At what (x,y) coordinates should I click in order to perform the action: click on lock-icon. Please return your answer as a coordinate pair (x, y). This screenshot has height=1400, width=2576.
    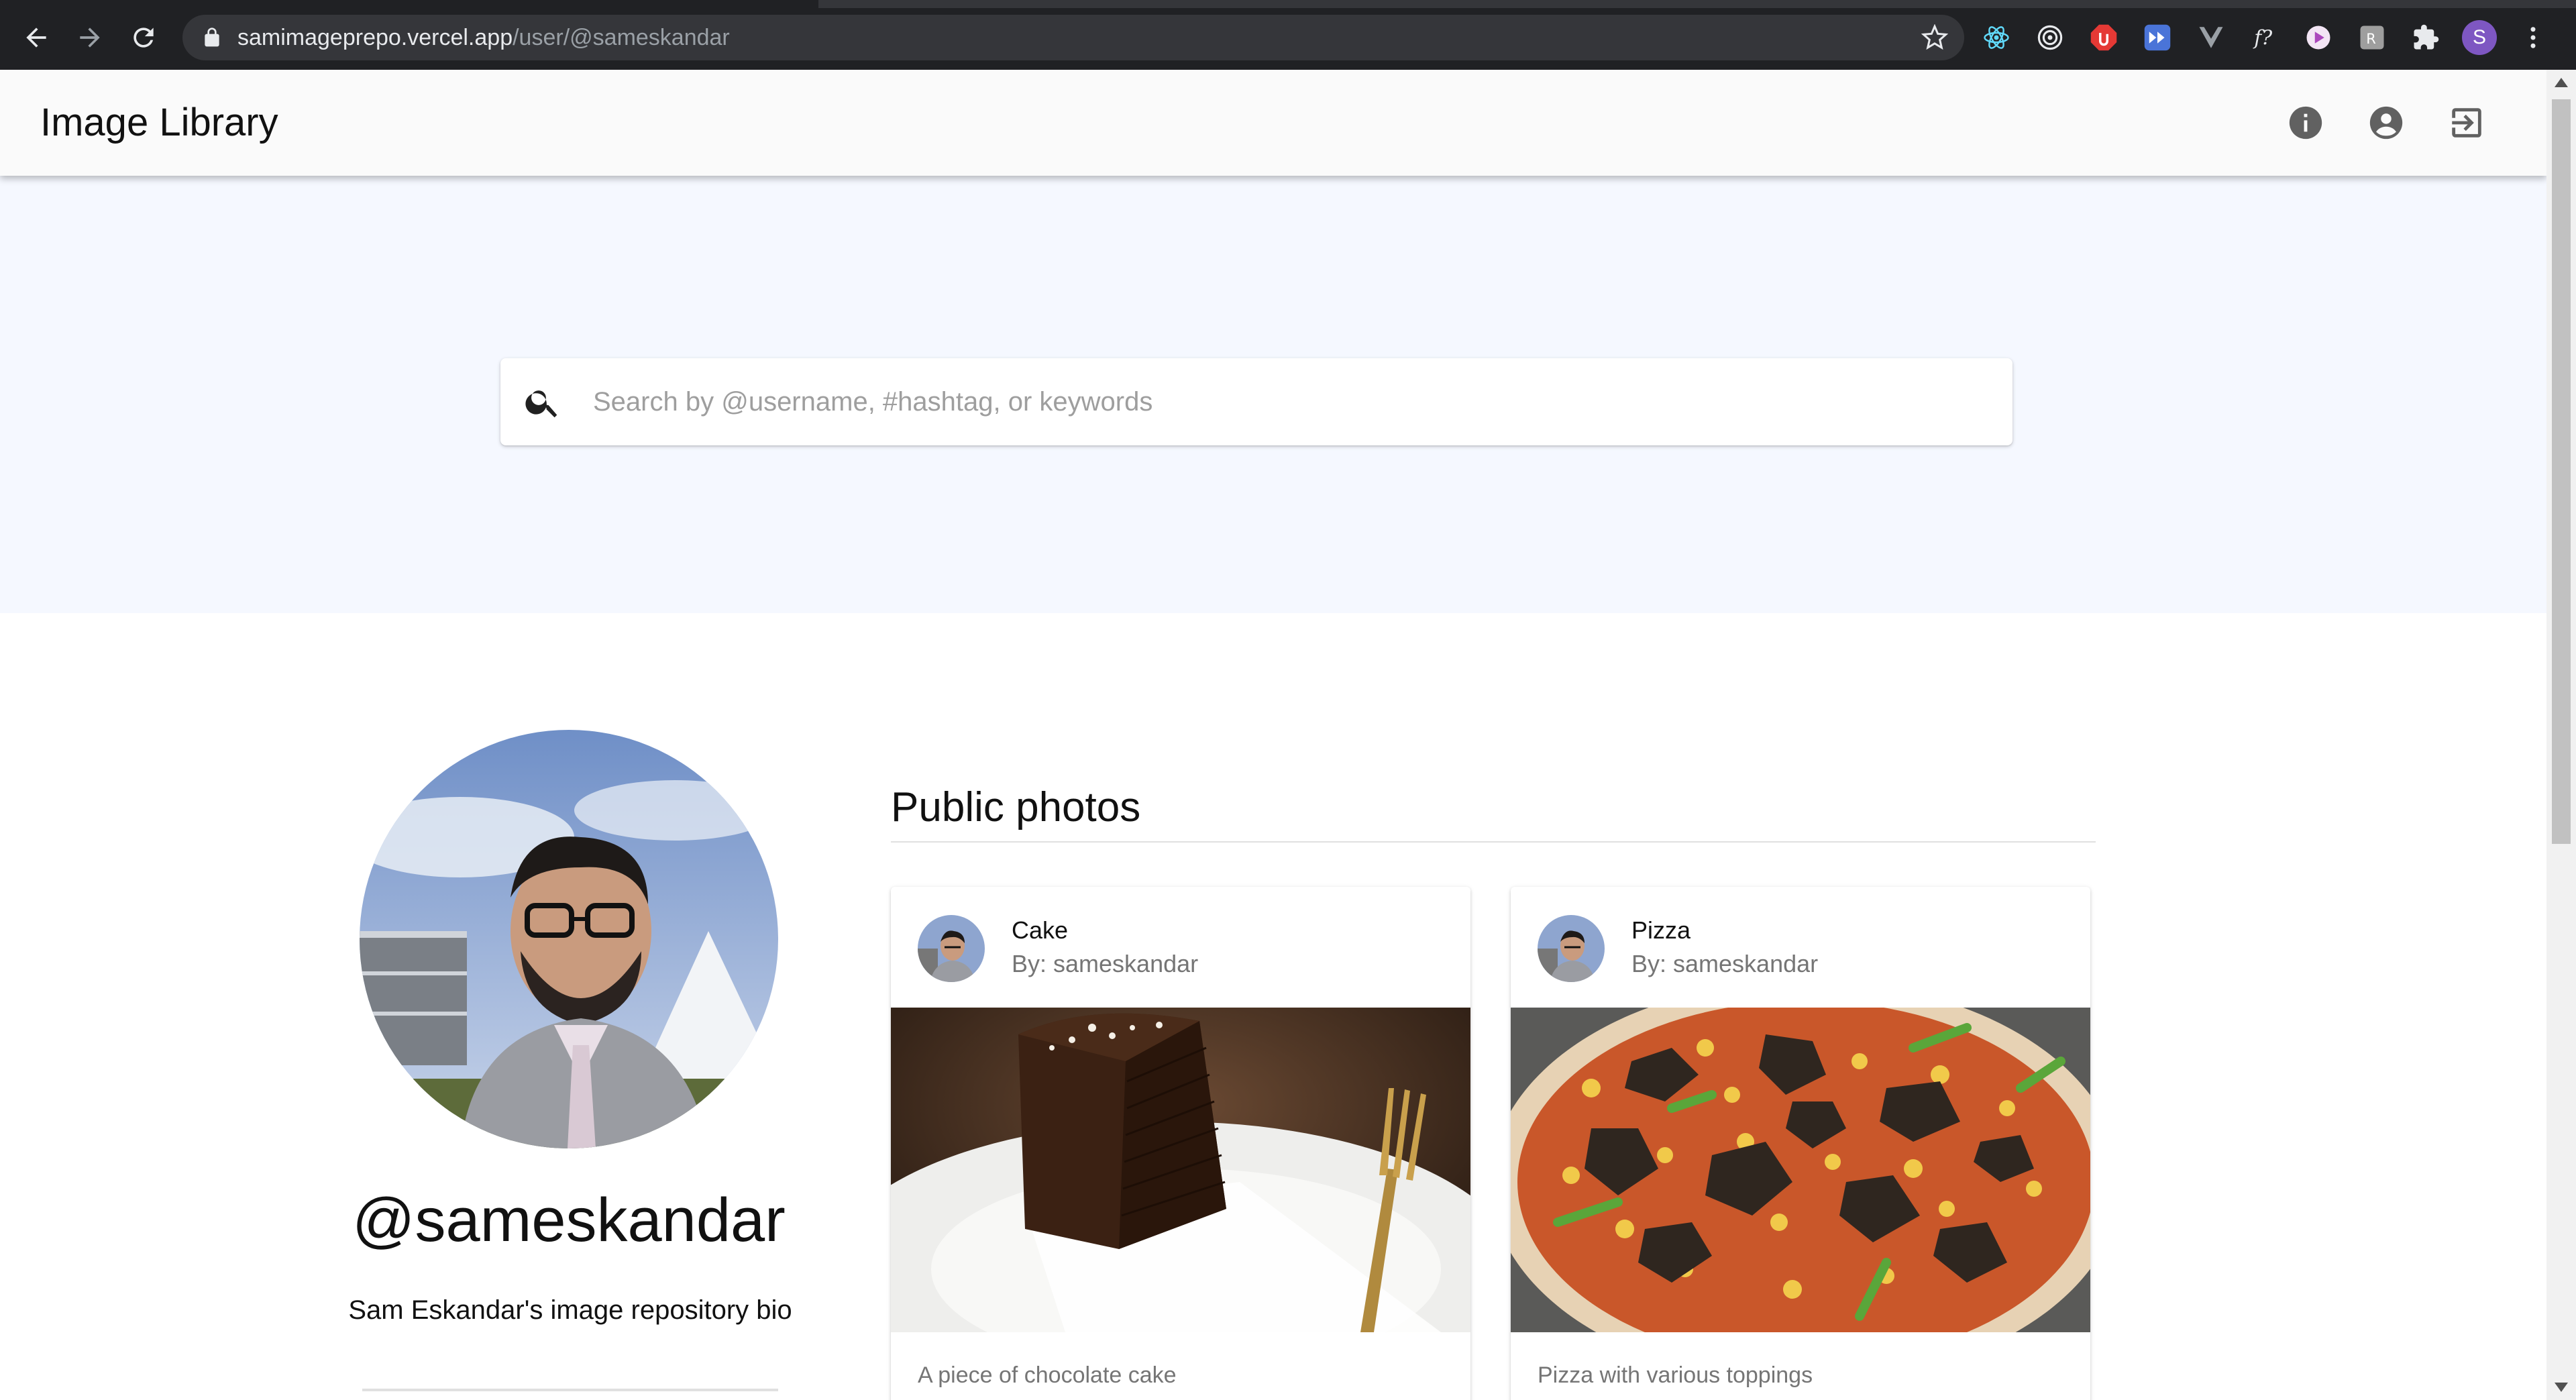
    Looking at the image, I should click on (212, 37).